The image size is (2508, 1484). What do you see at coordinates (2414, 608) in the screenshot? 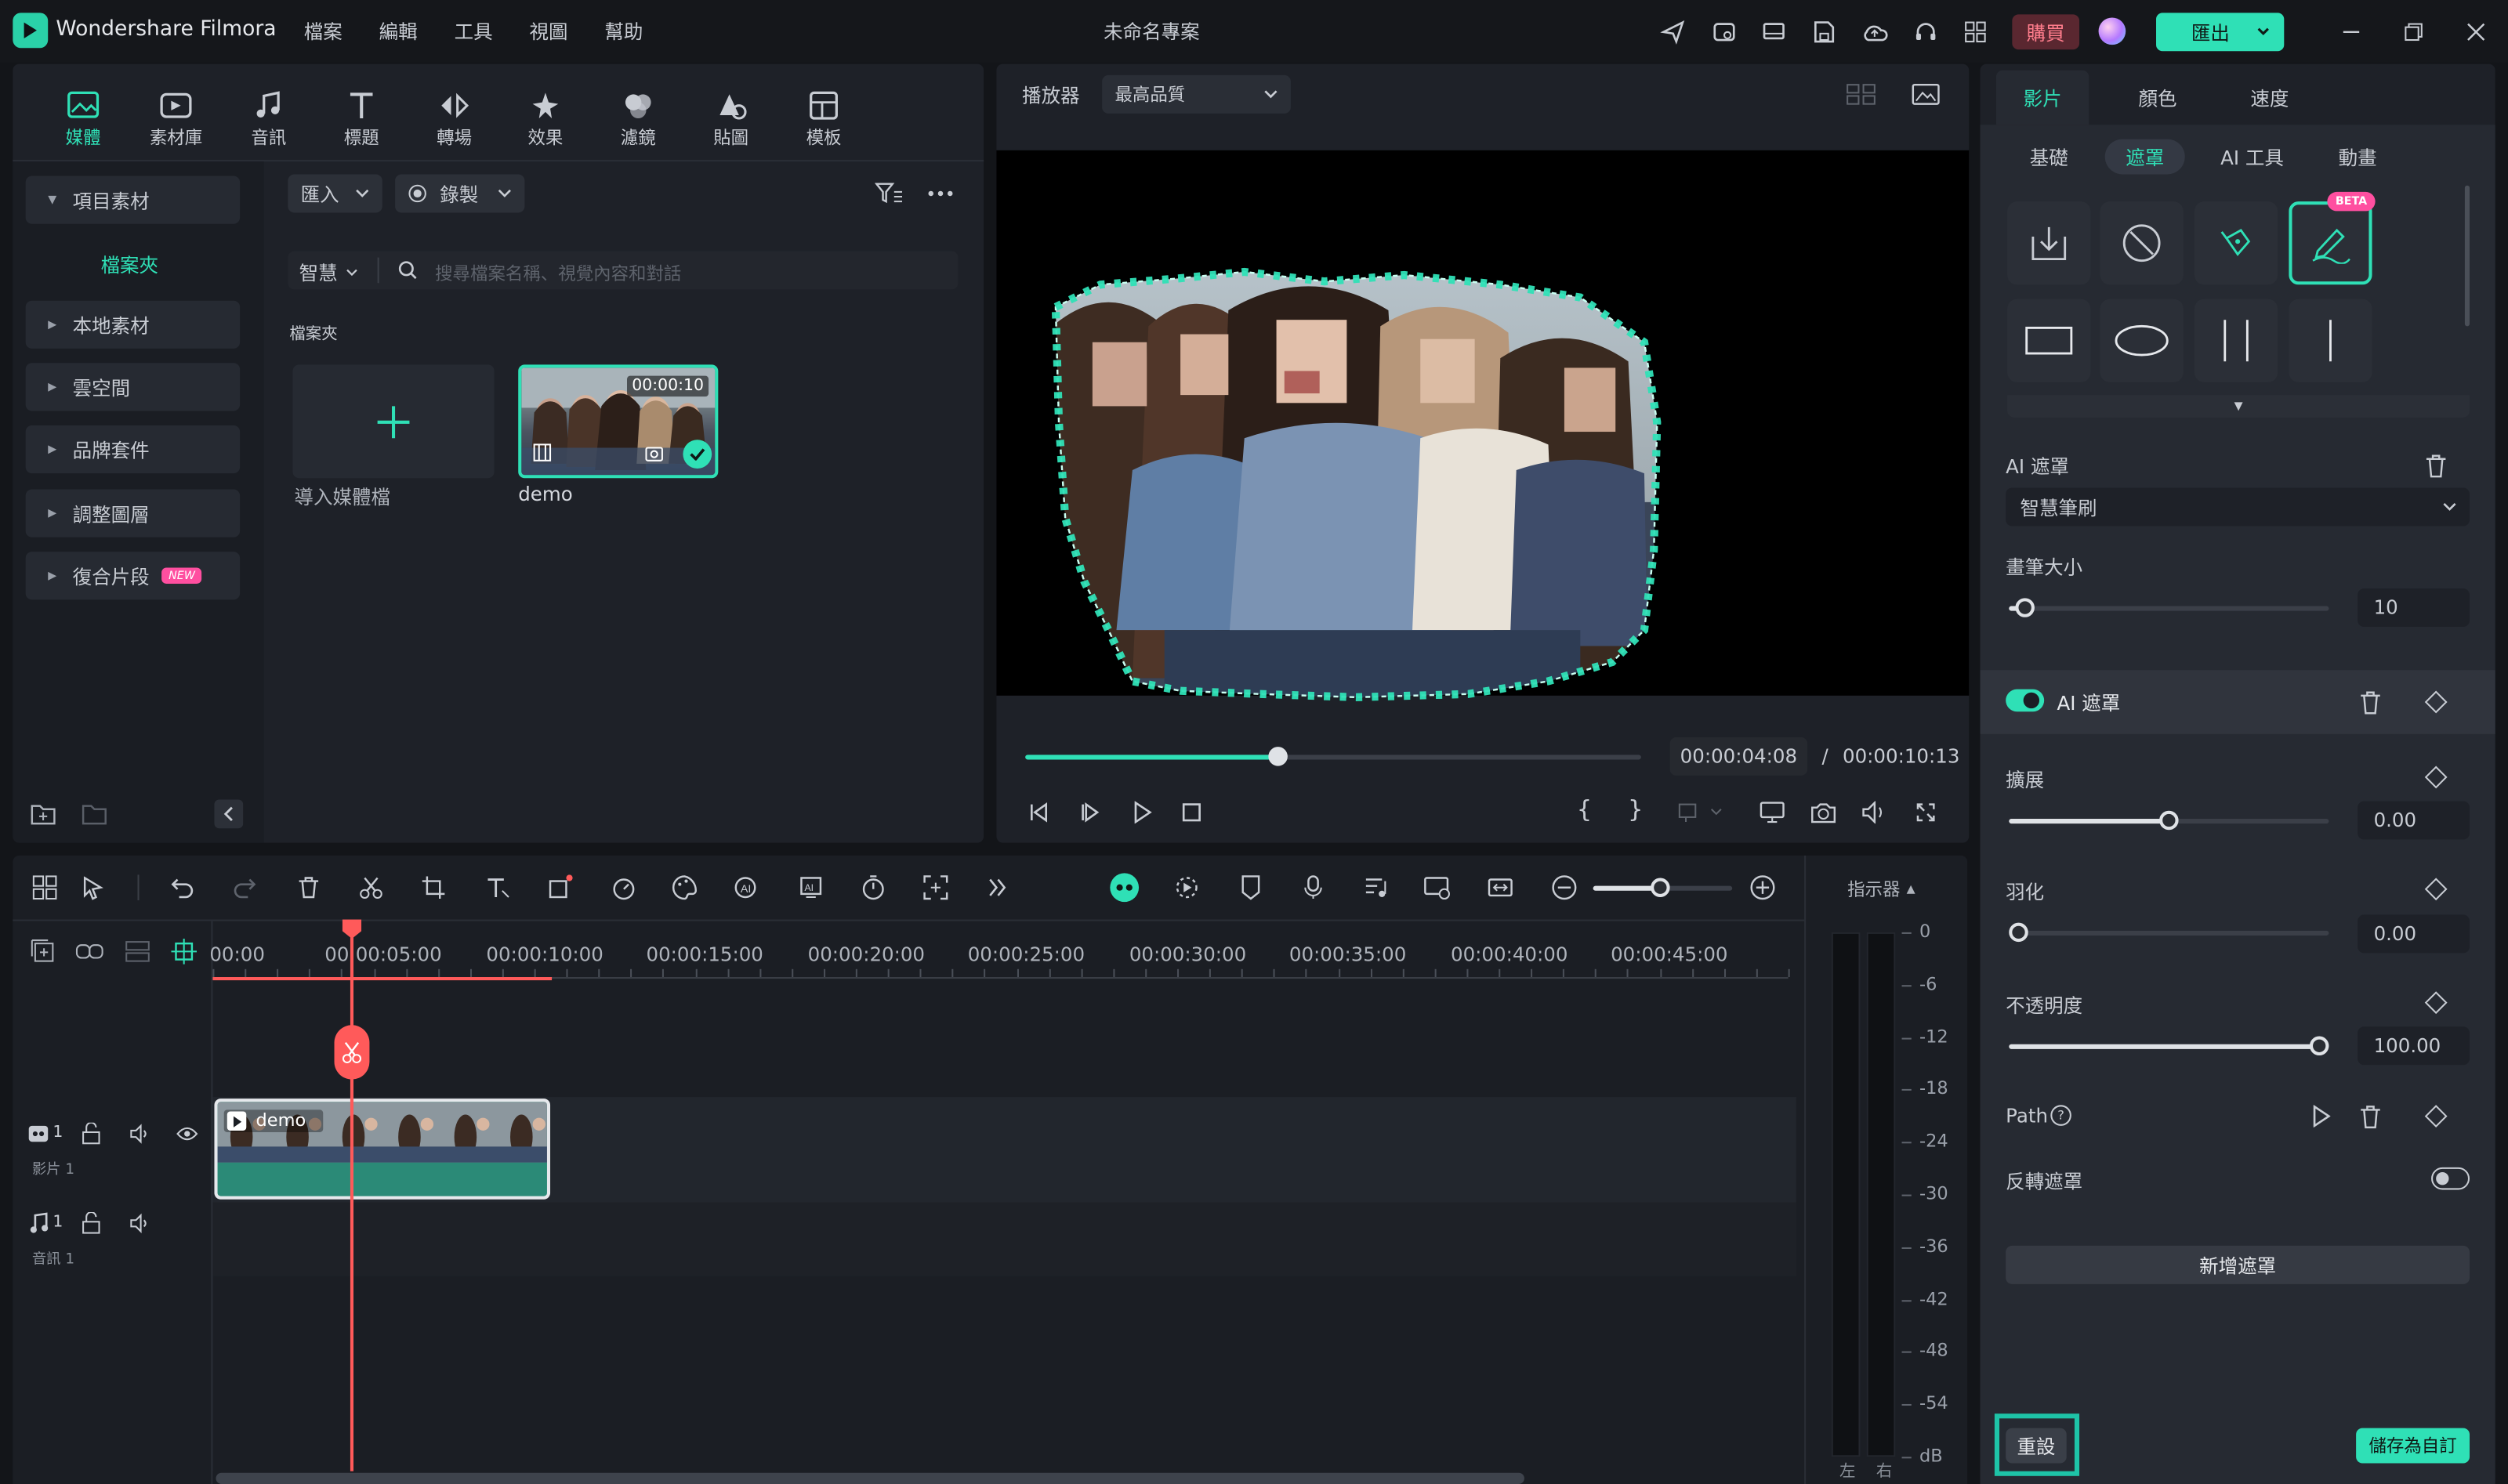
I see `brush-size-input: 10` at bounding box center [2414, 608].